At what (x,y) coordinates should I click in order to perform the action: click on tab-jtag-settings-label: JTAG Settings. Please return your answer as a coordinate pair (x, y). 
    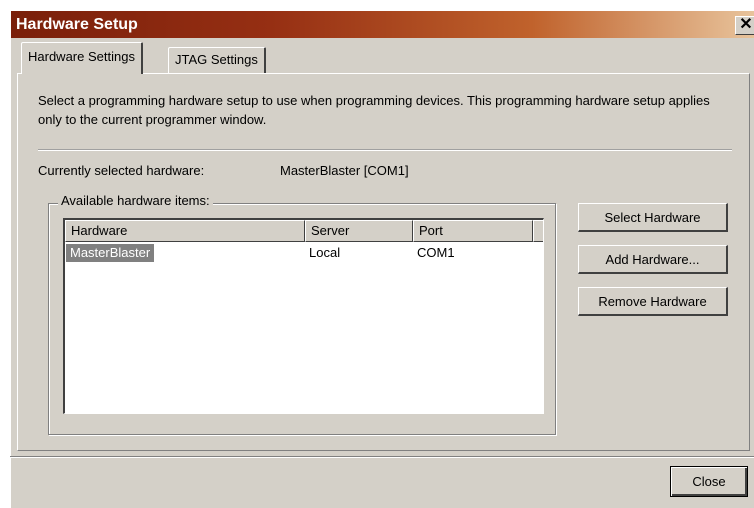
    Looking at the image, I should click on (216, 59).